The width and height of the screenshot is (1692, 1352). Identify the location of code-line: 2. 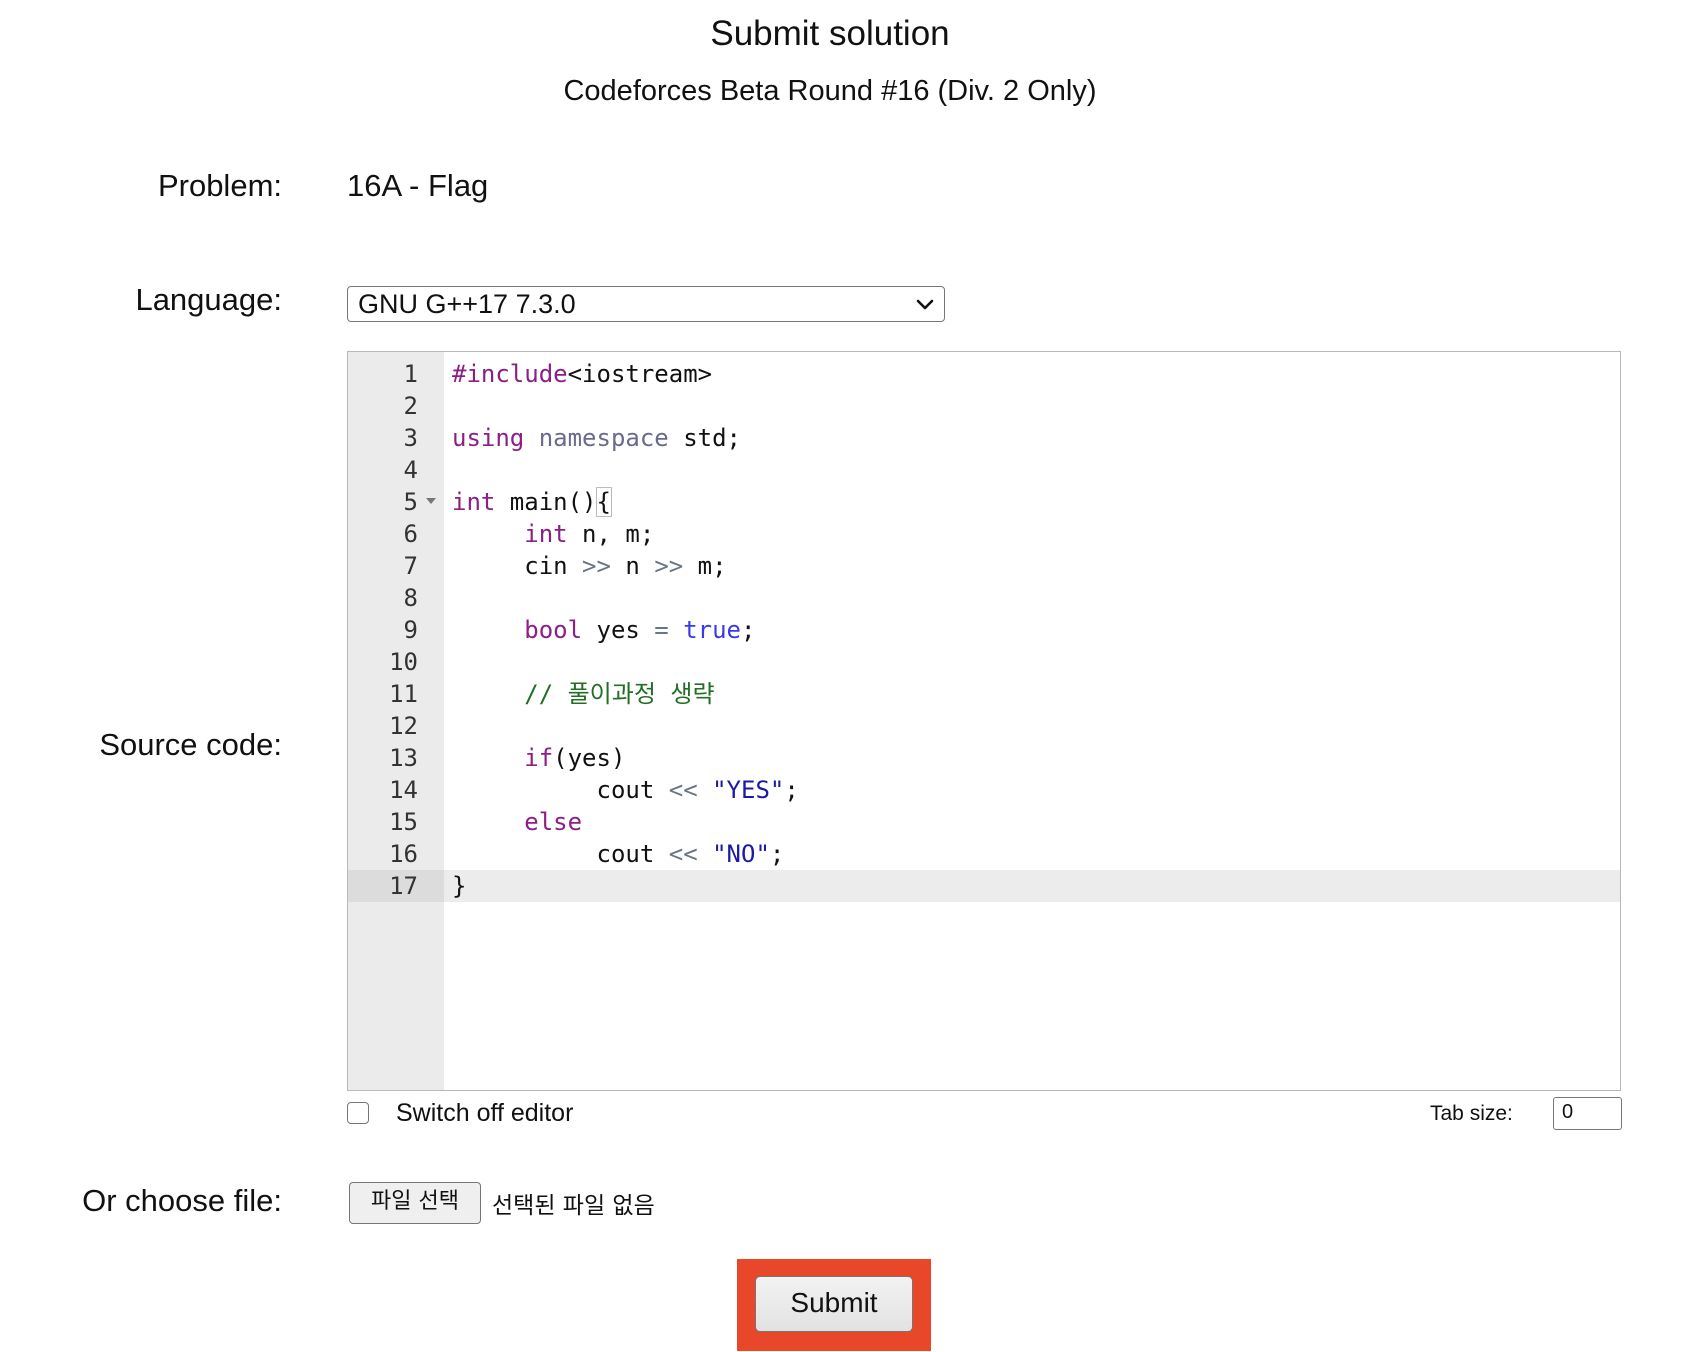
(984, 406).